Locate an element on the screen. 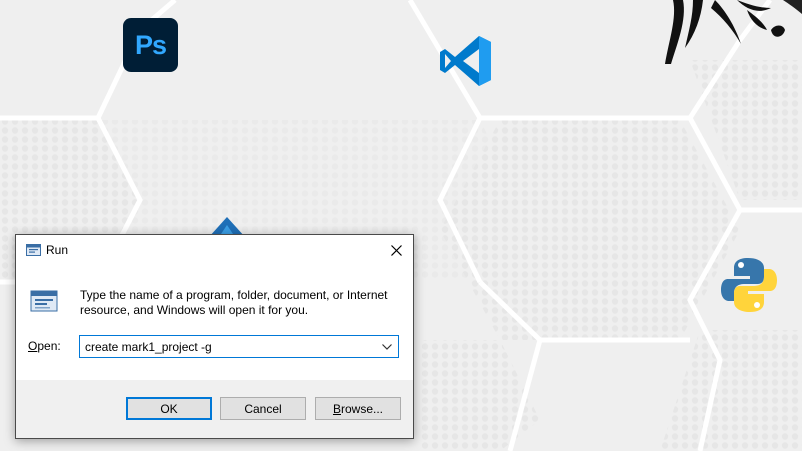 The width and height of the screenshot is (802, 451). black-brush-artwork is located at coordinates (733, 32).